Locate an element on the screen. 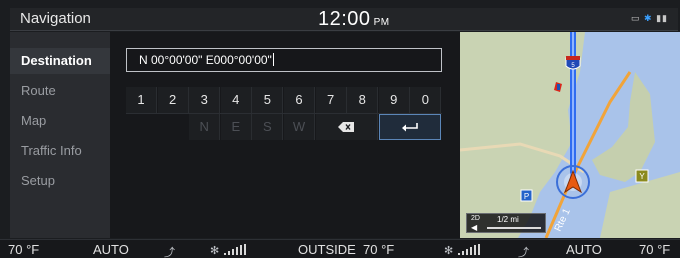 The image size is (680, 258). clock: 12:00 PM is located at coordinates (354, 19).